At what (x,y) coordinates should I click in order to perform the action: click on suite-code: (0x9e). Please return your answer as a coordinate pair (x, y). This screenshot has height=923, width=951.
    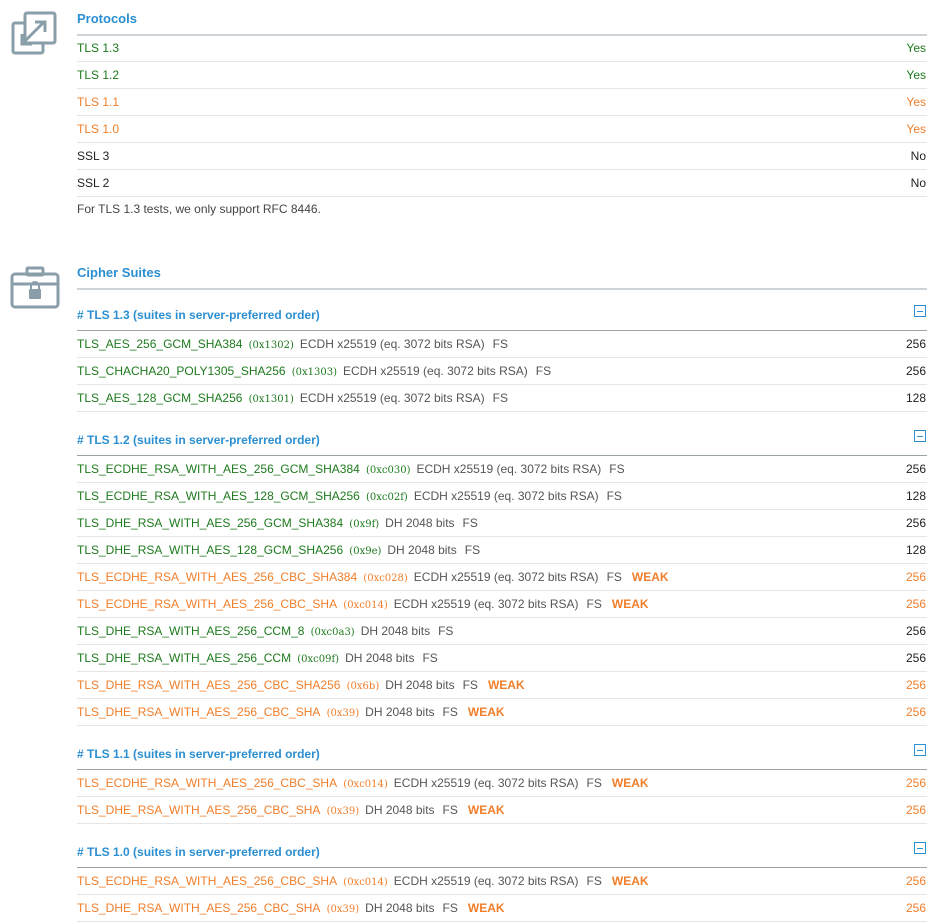
    Looking at the image, I should click on (364, 551).